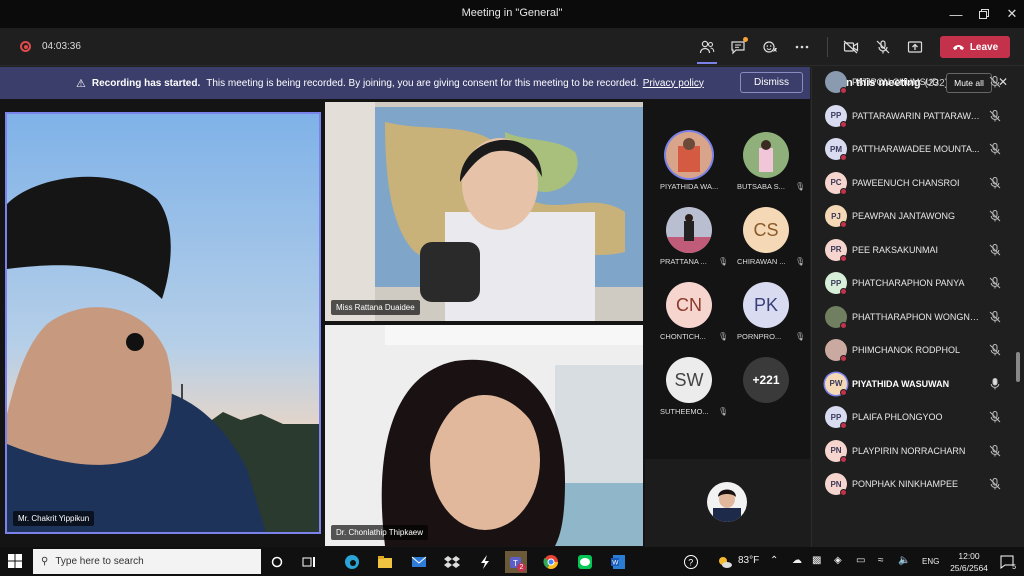 Image resolution: width=1024 pixels, height=576 pixels. I want to click on participant-row: PP PHATCHARAPHON PANYA, so click(914, 283).